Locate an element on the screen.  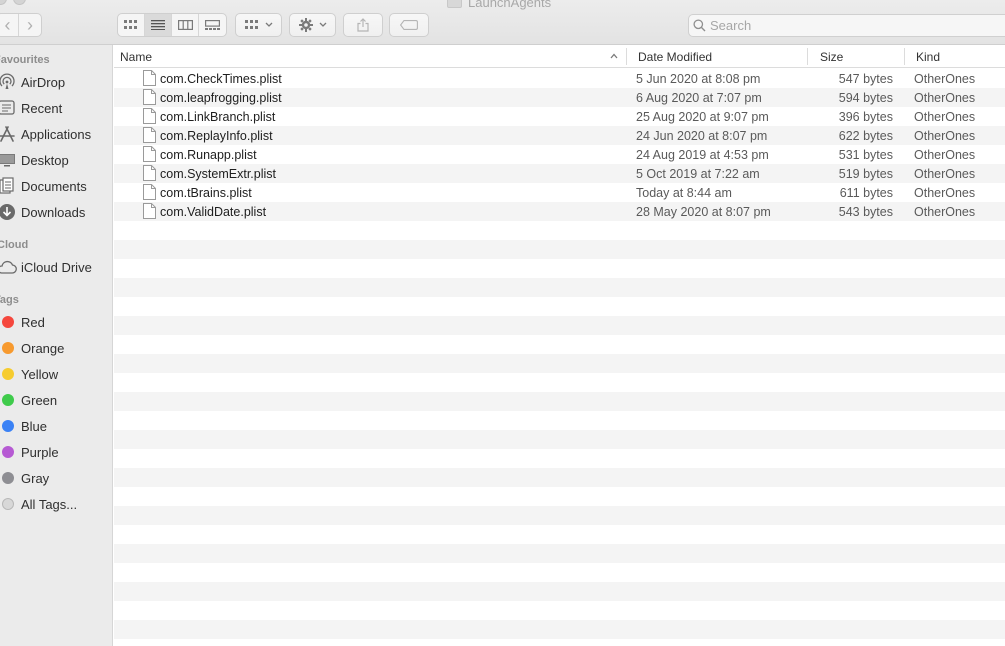
icloud-heading: iCloud is located at coordinates (14, 245).